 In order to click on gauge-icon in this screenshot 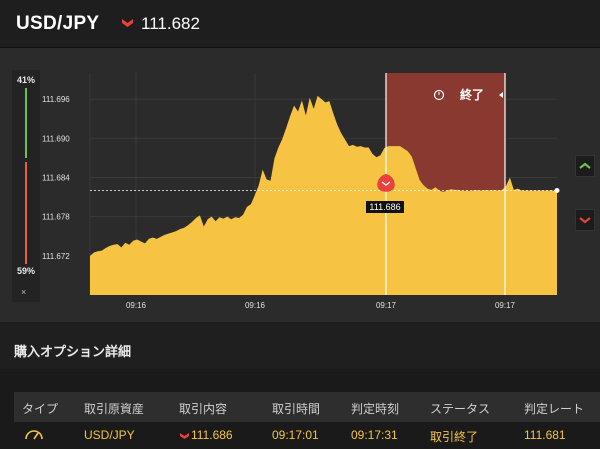, I will do `click(34, 435)`.